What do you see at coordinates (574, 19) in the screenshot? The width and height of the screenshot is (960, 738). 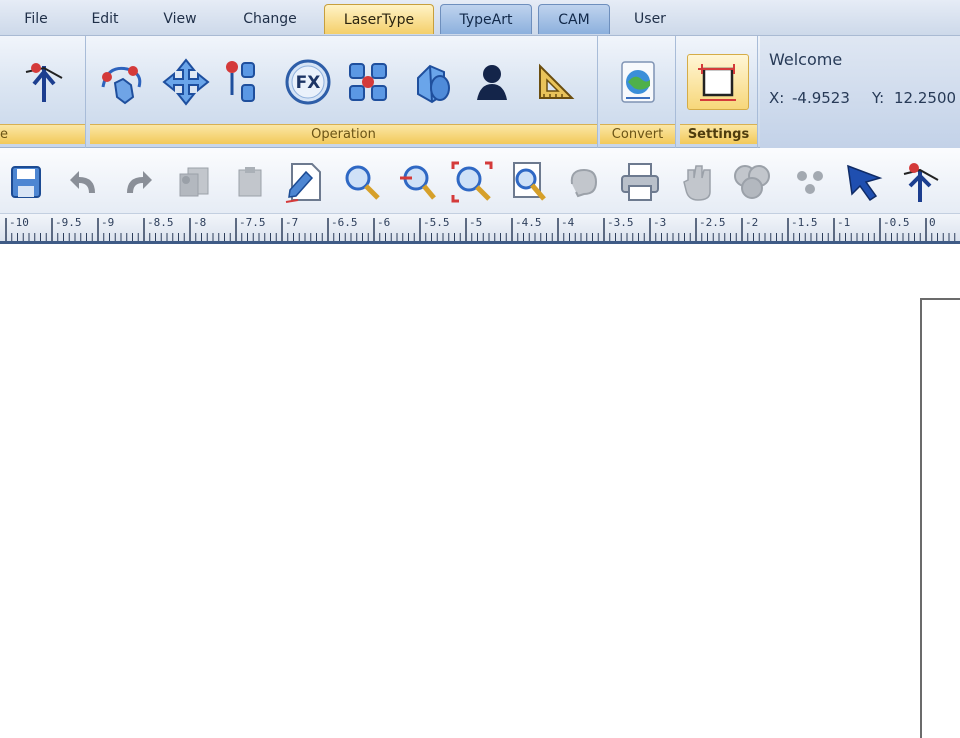 I see `tab-cam: CAM` at bounding box center [574, 19].